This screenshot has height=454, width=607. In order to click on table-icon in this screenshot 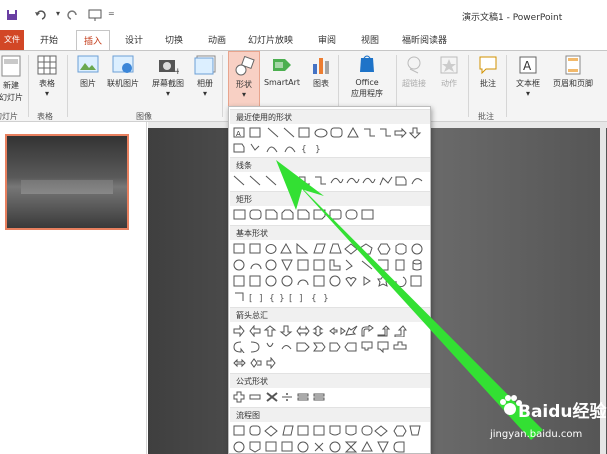, I will do `click(47, 65)`.